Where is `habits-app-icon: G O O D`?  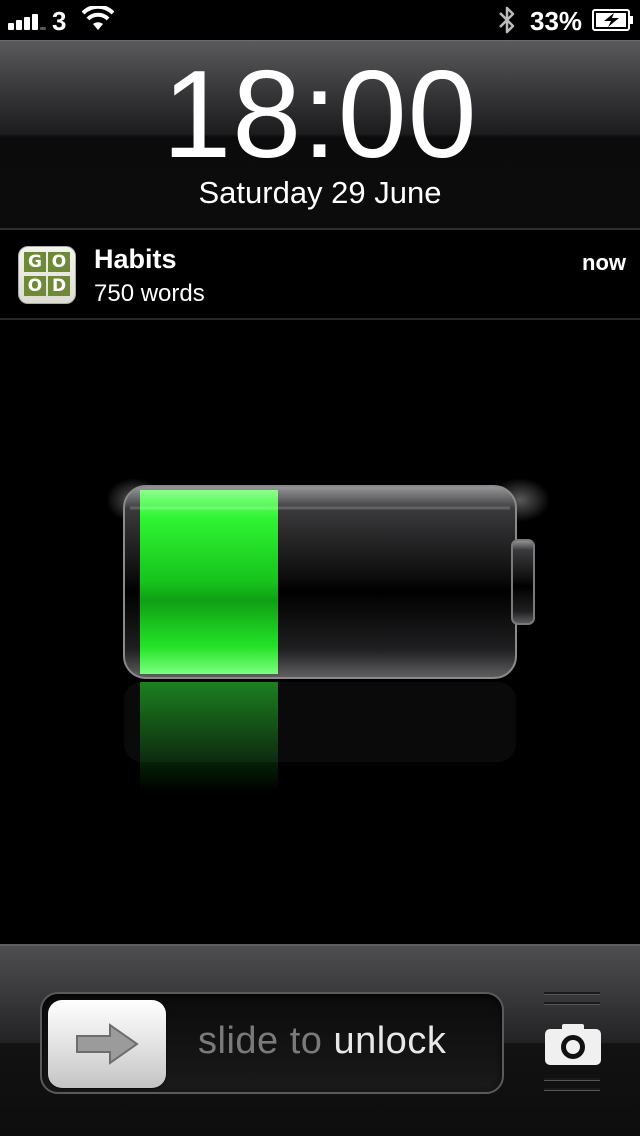
habits-app-icon: G O O D is located at coordinates (47, 275).